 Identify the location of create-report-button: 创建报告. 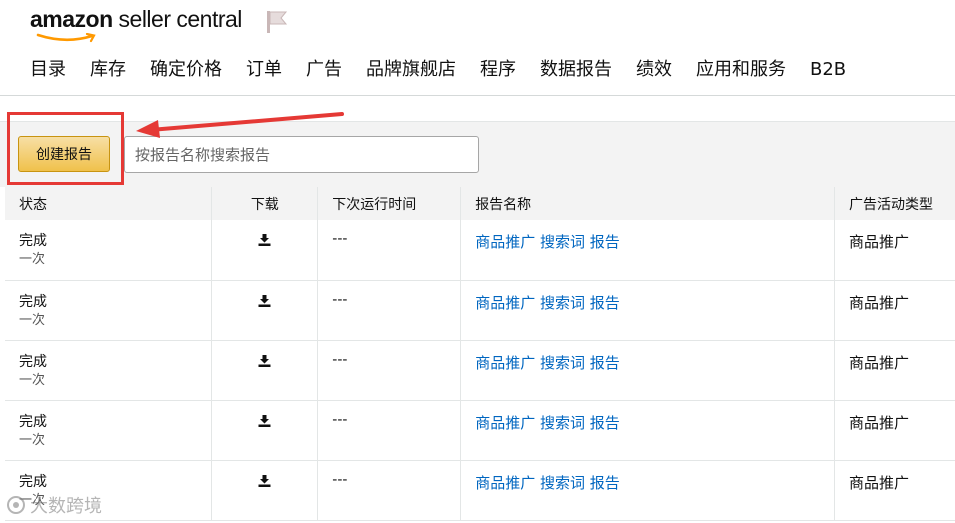
(64, 154).